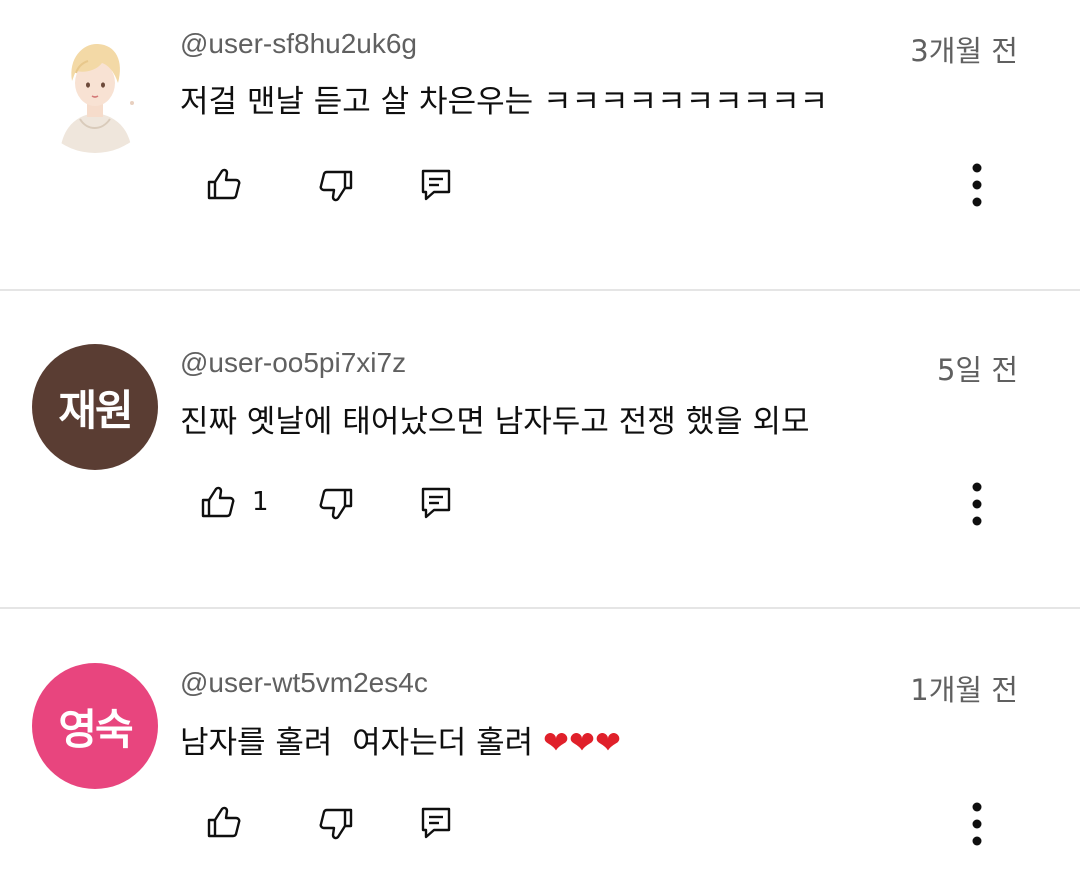 Image resolution: width=1080 pixels, height=883 pixels. What do you see at coordinates (964, 690) in the screenshot?
I see `comment-timestamp: 1개월 전` at bounding box center [964, 690].